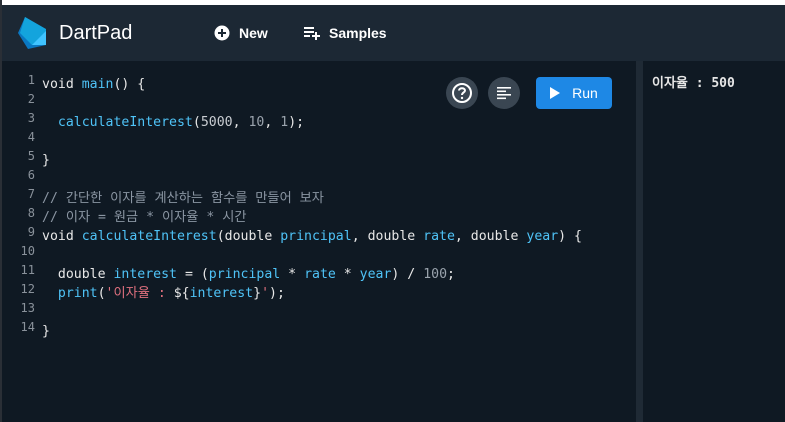  I want to click on code-line: 10, so click(319, 253).